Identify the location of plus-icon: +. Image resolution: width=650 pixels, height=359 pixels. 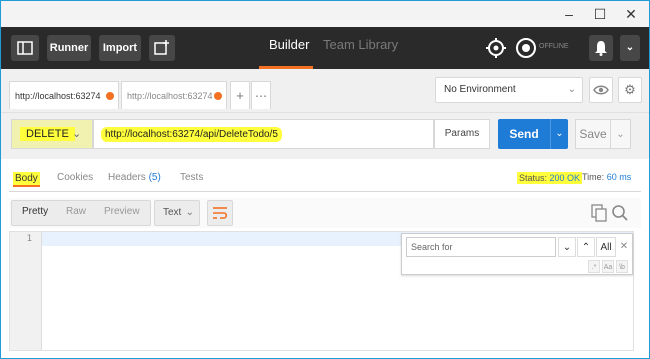
(240, 95).